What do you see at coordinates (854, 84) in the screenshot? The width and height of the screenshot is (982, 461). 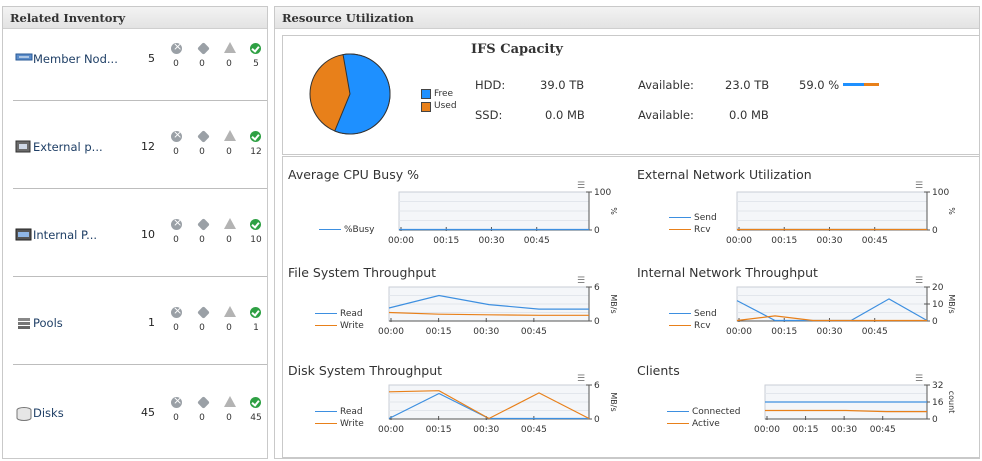 I see `capacity-bar-free` at bounding box center [854, 84].